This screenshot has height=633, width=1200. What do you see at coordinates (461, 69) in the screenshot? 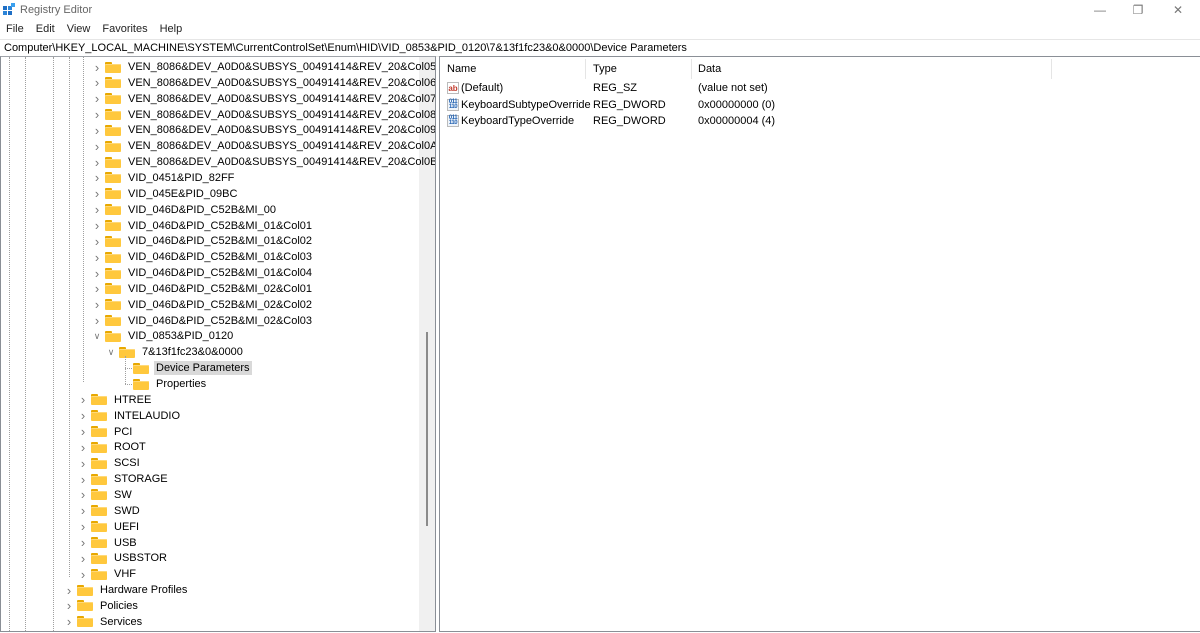
I see `column-header-name: Name` at bounding box center [461, 69].